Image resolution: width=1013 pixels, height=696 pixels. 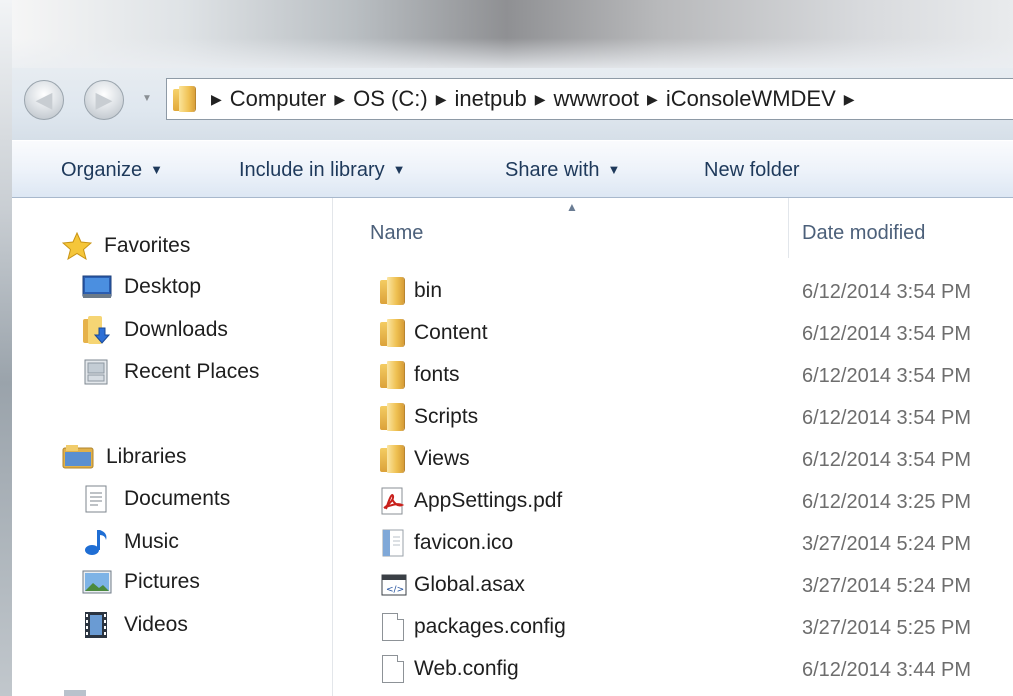 What do you see at coordinates (411, 291) in the screenshot?
I see `file-row-bin: bin` at bounding box center [411, 291].